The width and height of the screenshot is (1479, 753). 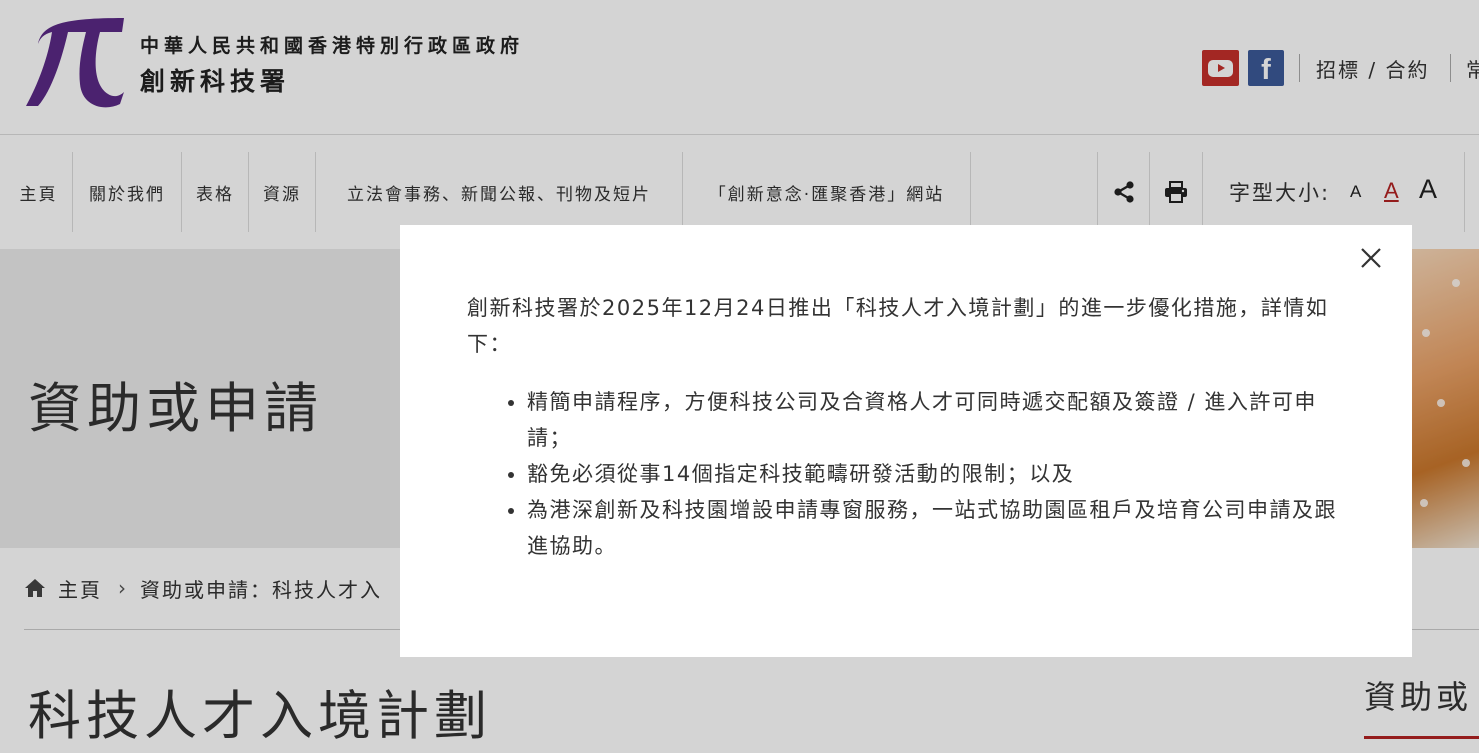 What do you see at coordinates (1371, 258) in the screenshot?
I see `close-icon` at bounding box center [1371, 258].